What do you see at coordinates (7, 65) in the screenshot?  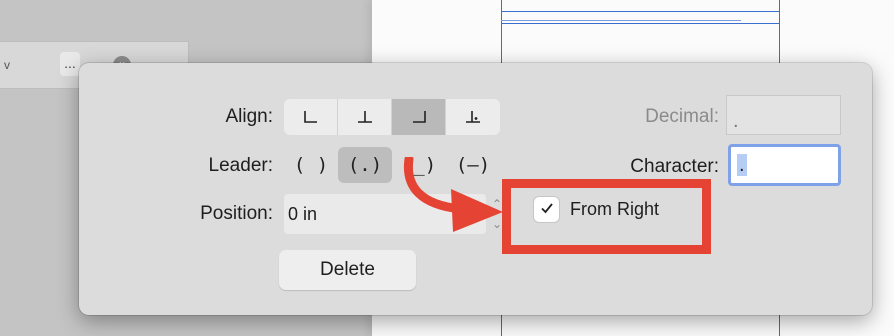 I see `chevron-down-icon: v` at bounding box center [7, 65].